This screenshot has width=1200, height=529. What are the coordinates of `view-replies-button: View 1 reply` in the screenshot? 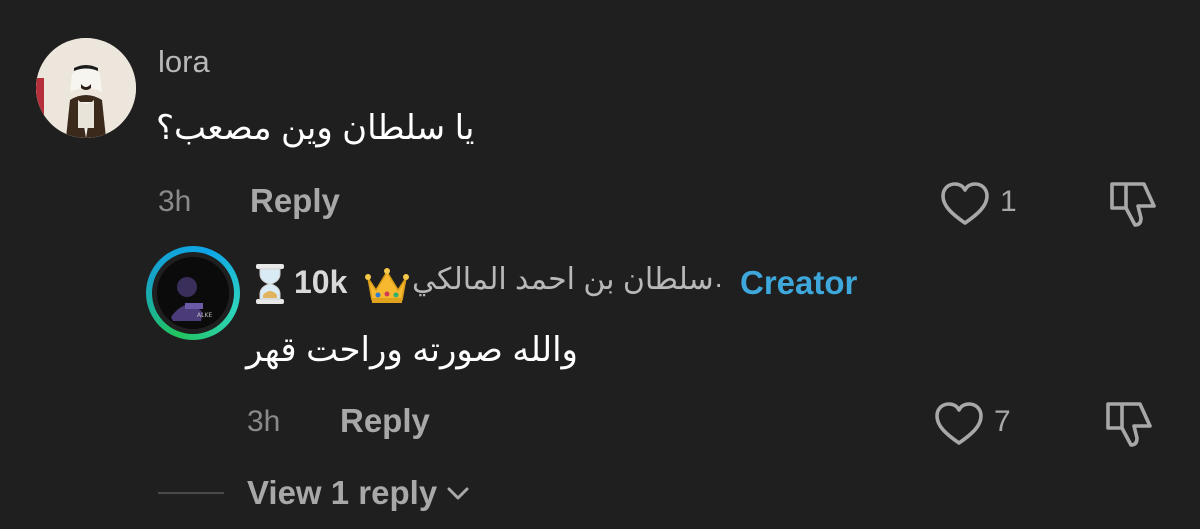 It's located at (360, 493).